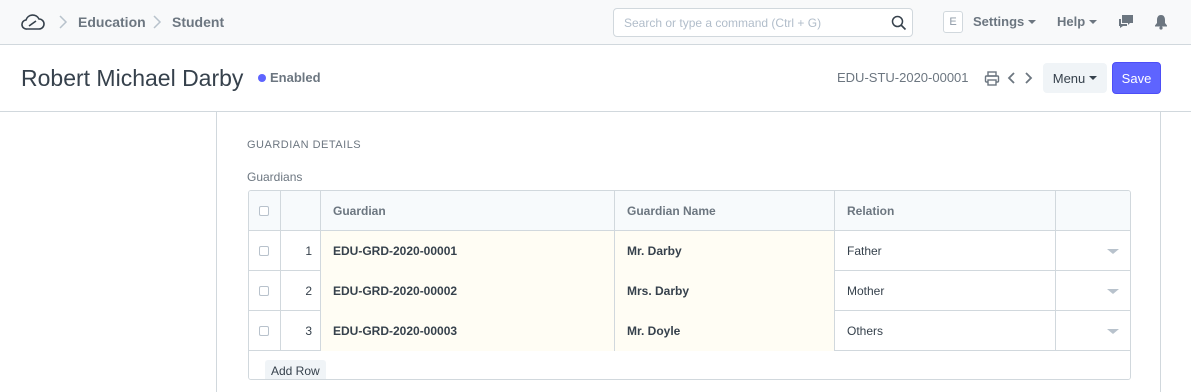 This screenshot has width=1191, height=392. I want to click on table-row: 1 EDU-GRD-2020-00001 Mr. Darby Father, so click(689, 251).